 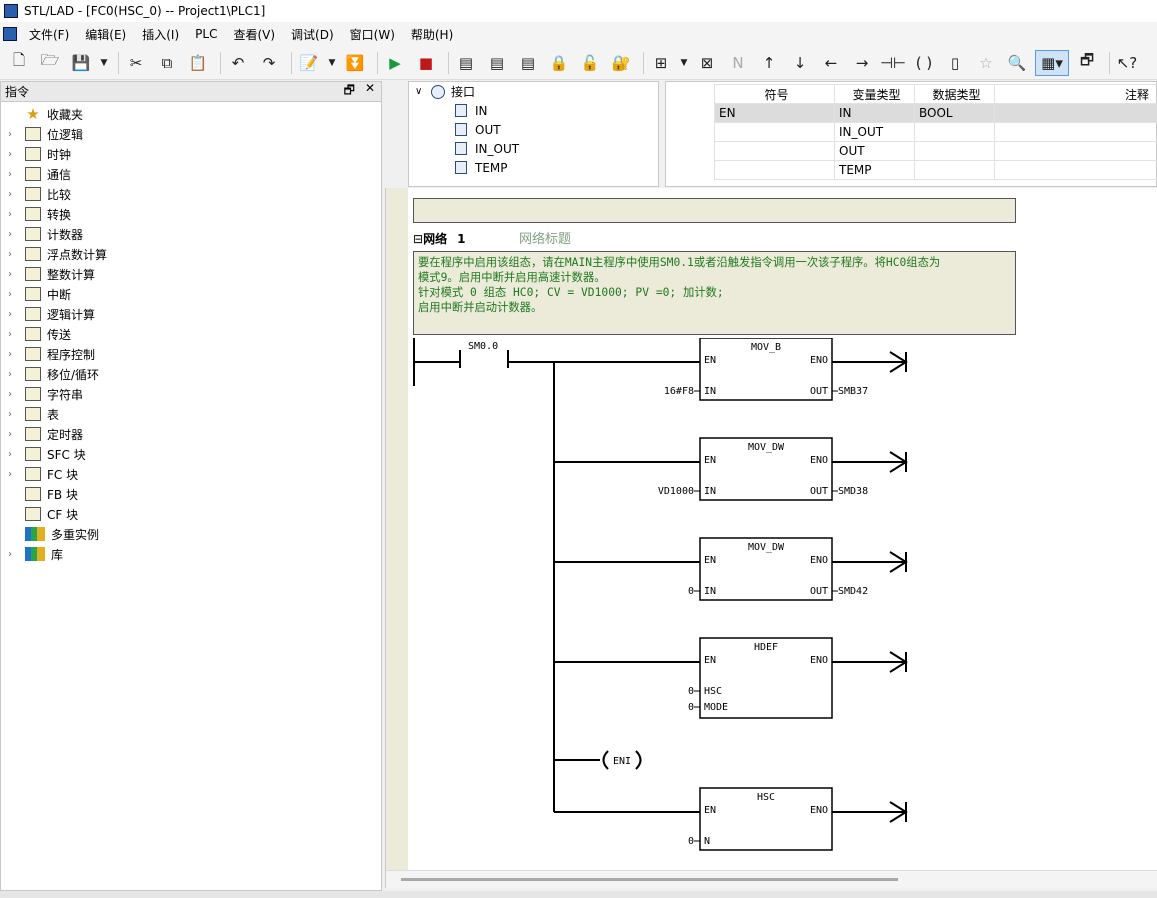 I want to click on table-row: IN_OUT, so click(x=935, y=132).